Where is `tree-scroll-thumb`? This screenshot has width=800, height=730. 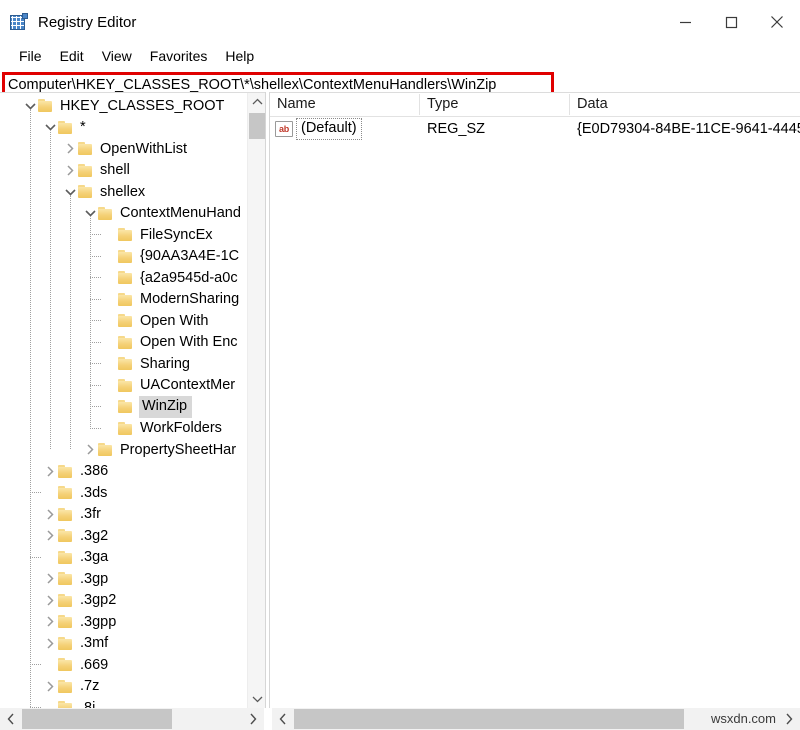
tree-scroll-thumb is located at coordinates (257, 126).